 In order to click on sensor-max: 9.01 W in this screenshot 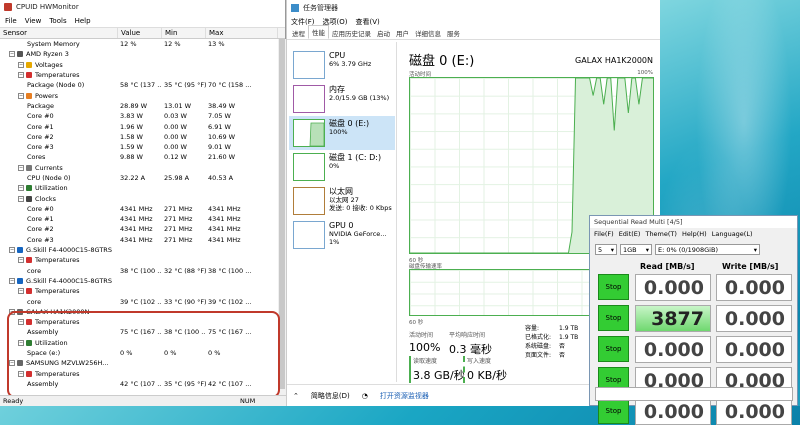, I will do `click(219, 147)`.